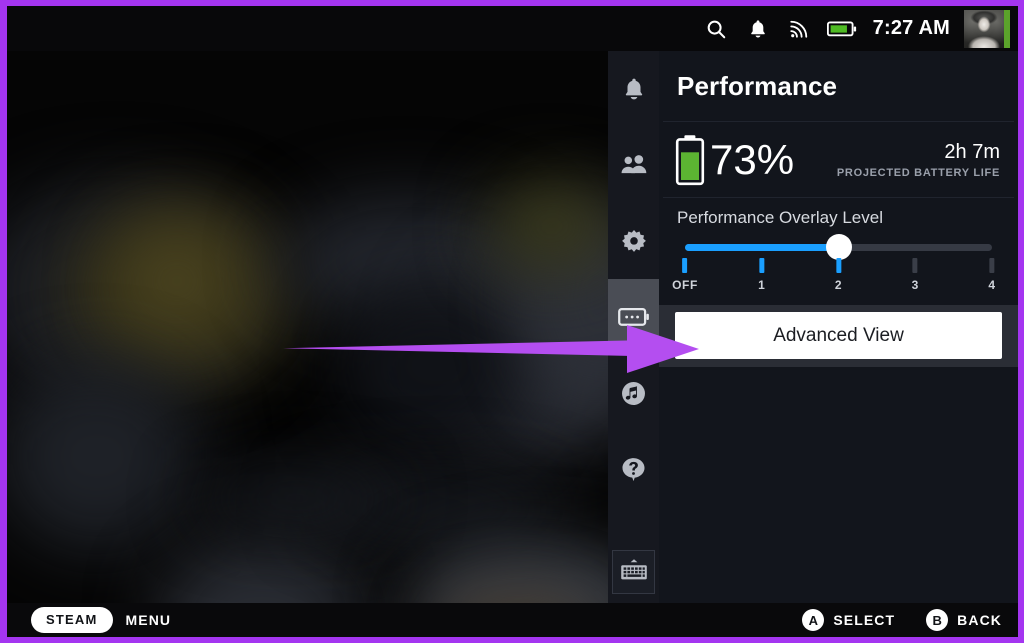 The image size is (1024, 643). What do you see at coordinates (762, 247) in the screenshot?
I see `slider-fill` at bounding box center [762, 247].